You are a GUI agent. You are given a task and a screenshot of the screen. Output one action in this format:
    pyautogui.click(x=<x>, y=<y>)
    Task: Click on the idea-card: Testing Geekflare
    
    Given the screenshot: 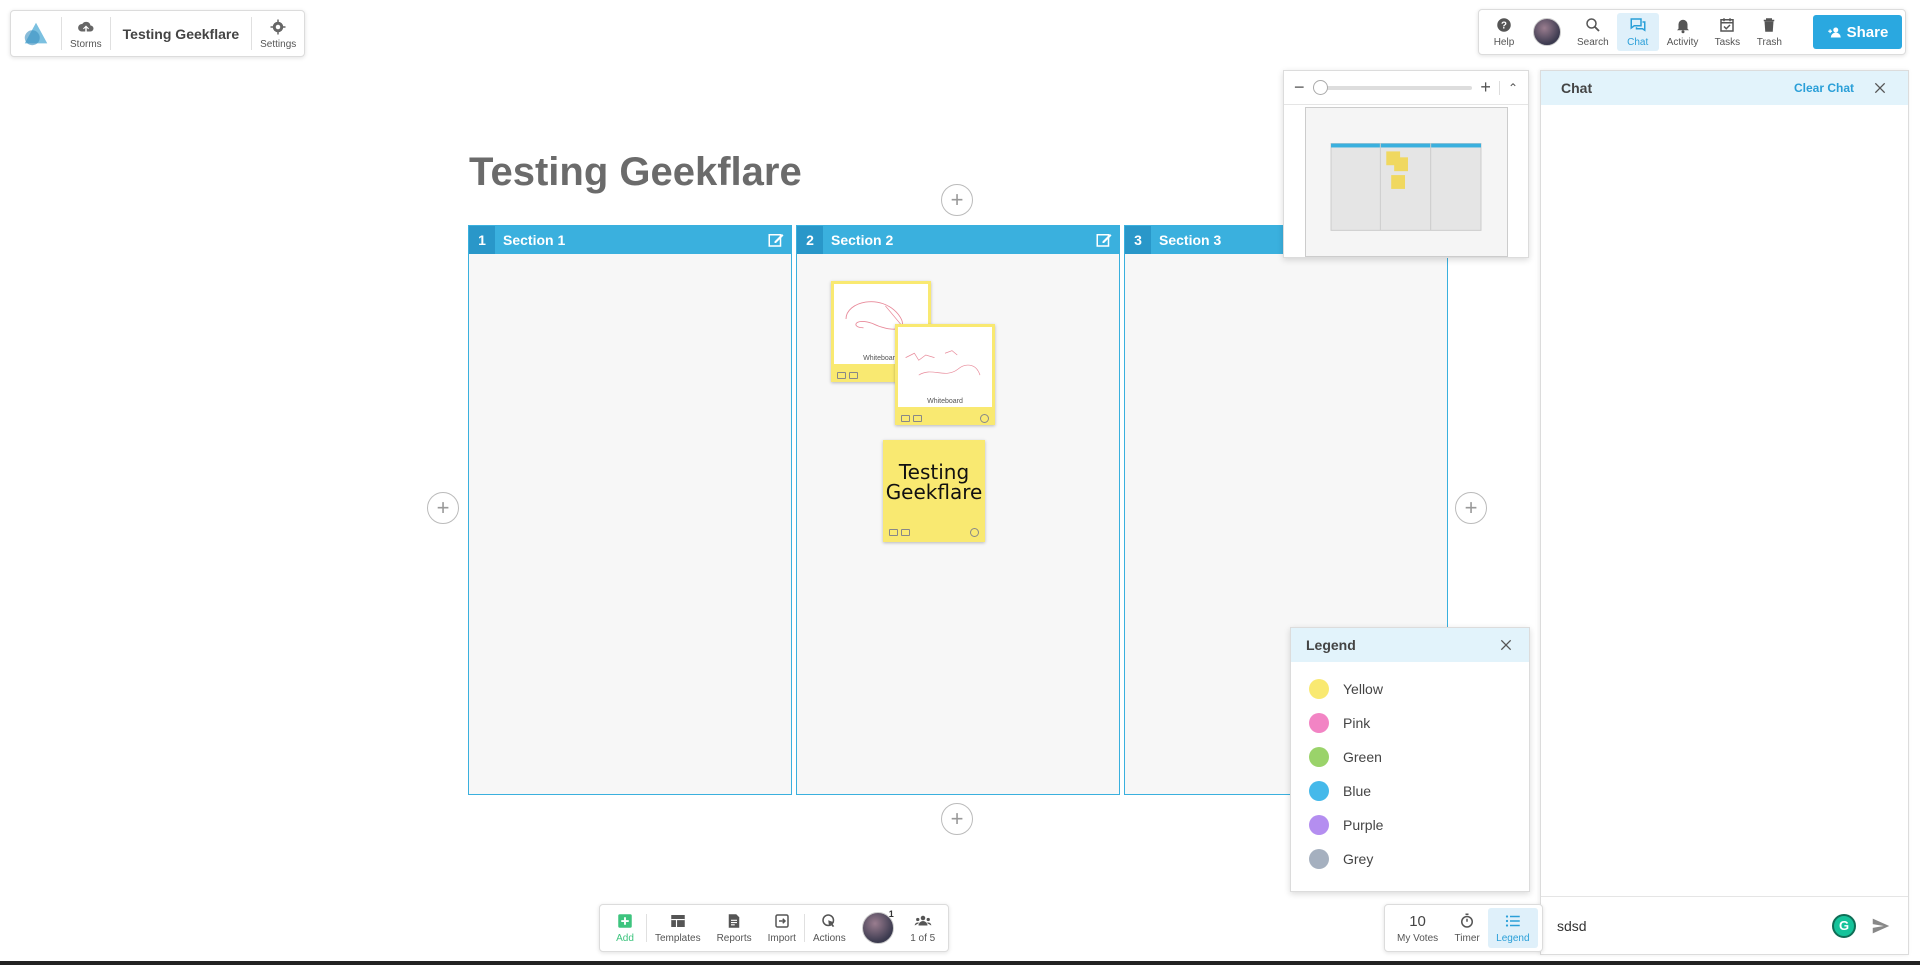 What is the action you would take?
    pyautogui.click(x=934, y=491)
    